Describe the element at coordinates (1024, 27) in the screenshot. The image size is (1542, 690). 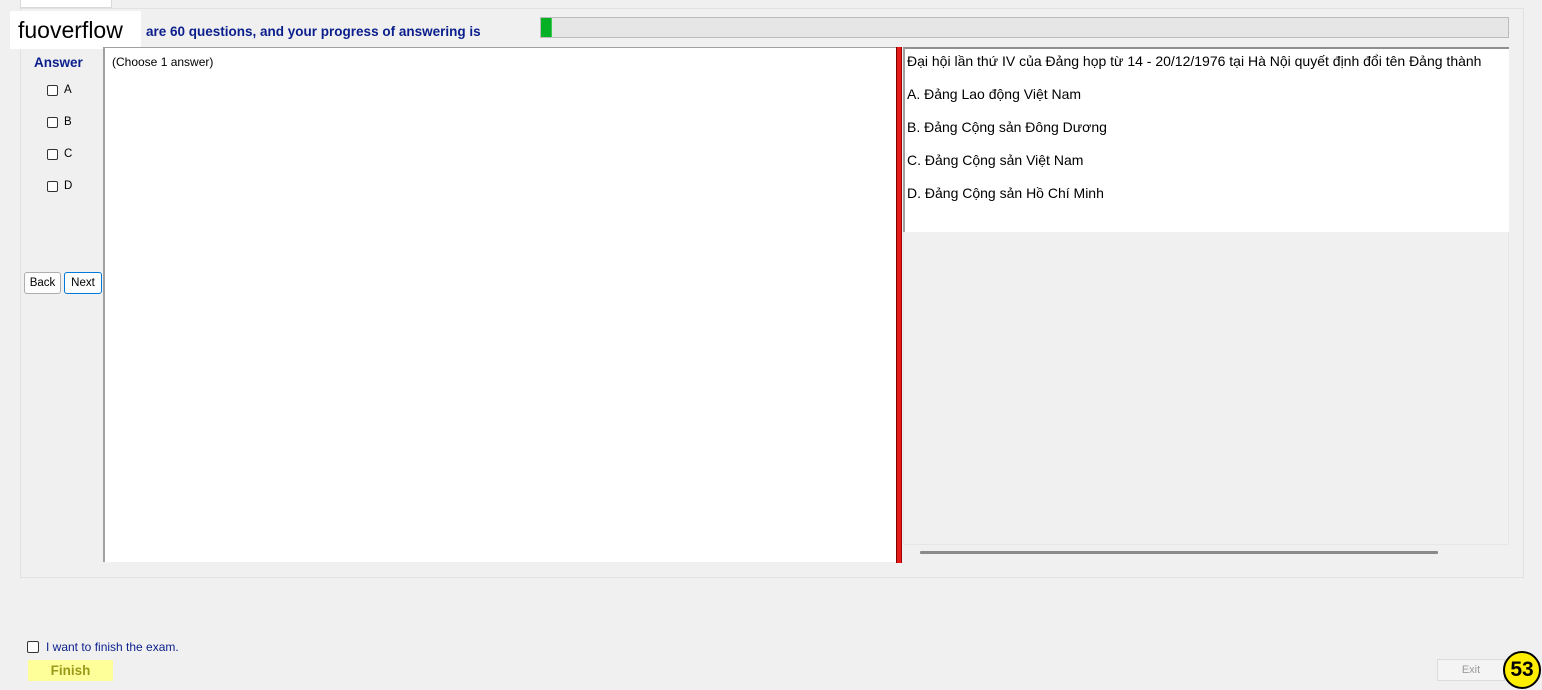
I see `progress-bar` at that location.